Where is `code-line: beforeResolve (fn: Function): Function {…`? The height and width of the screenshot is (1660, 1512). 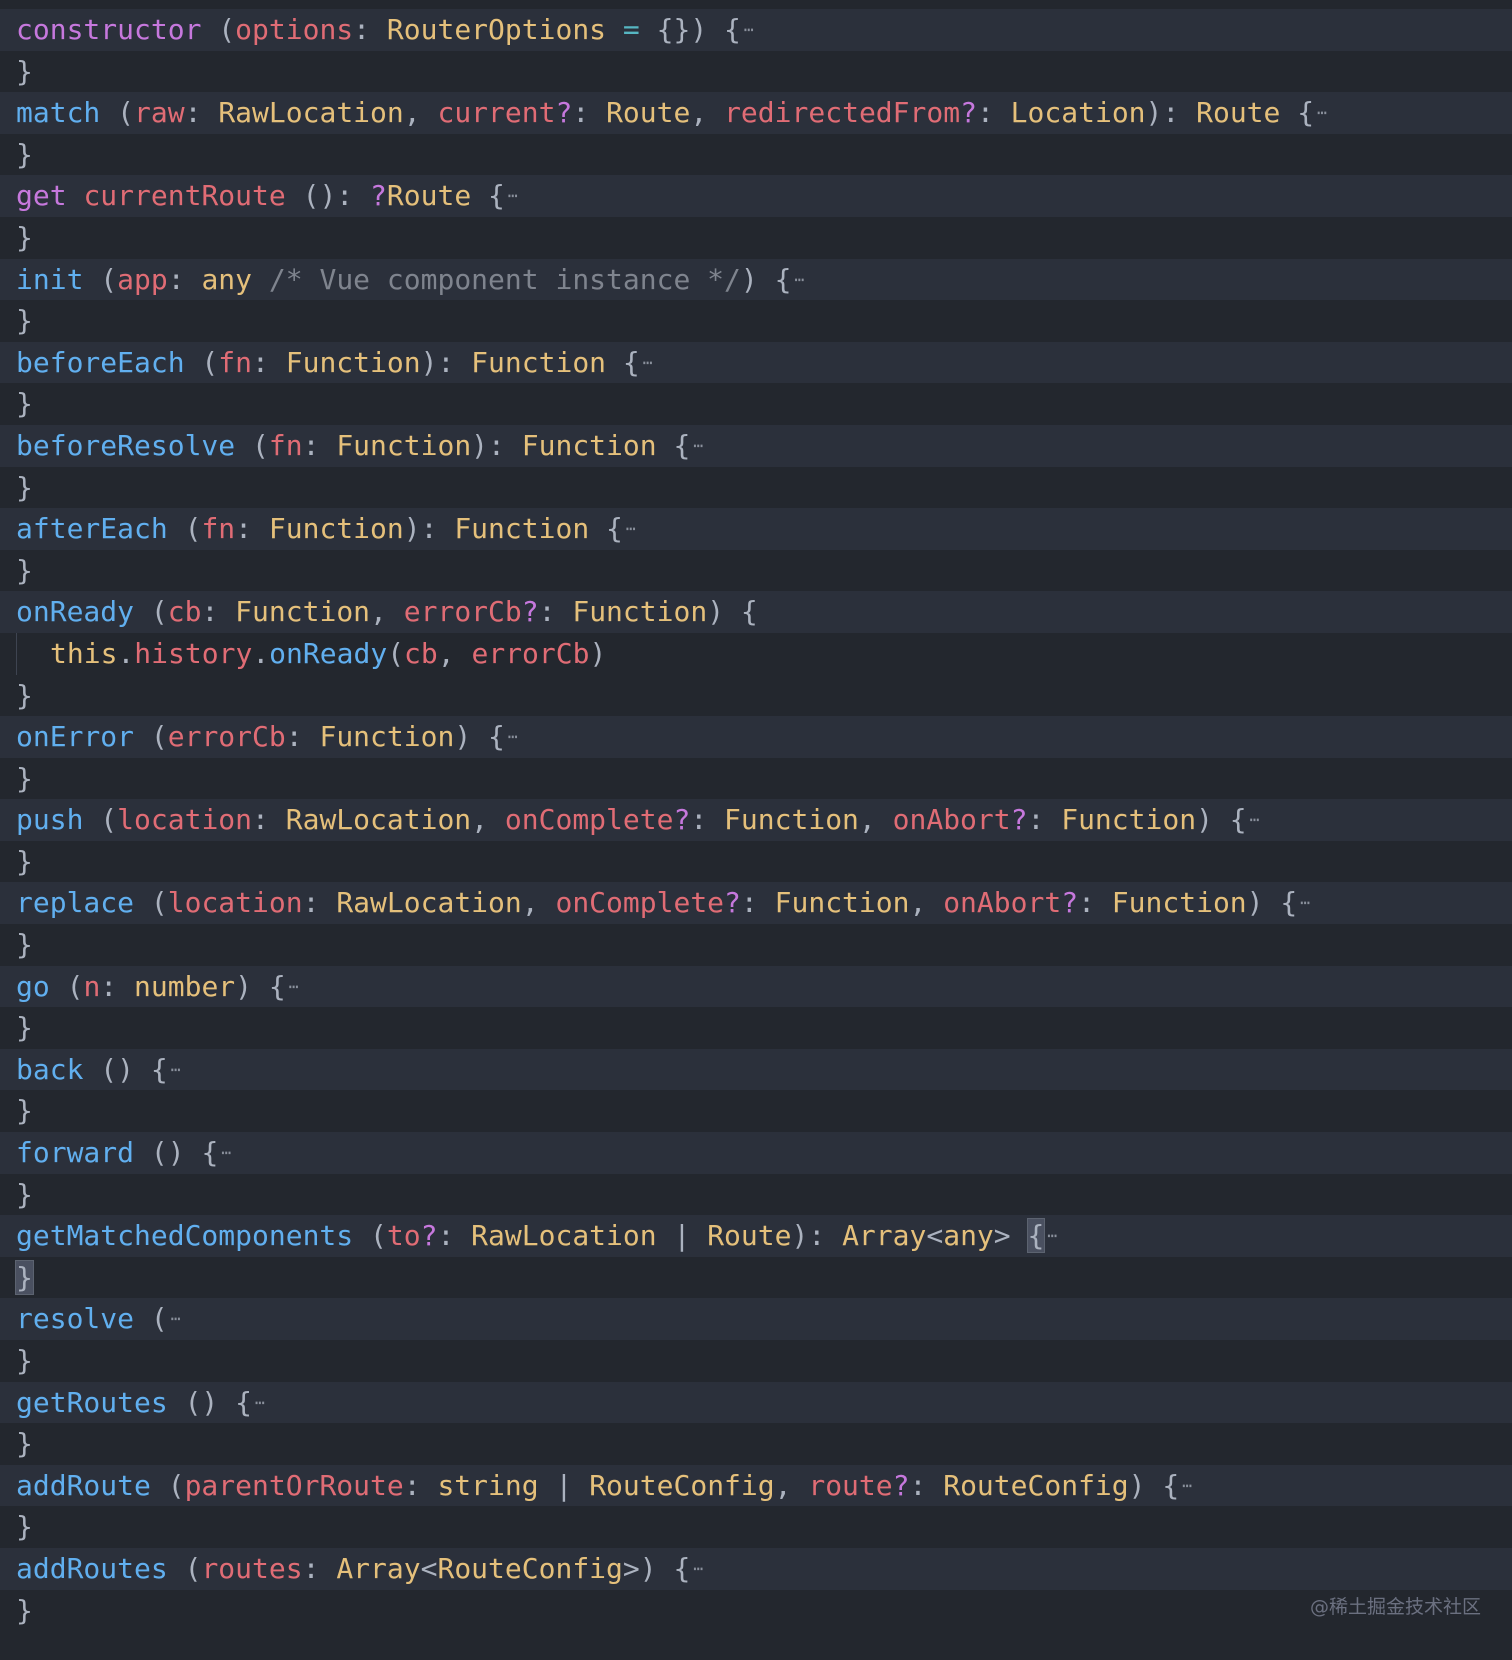
code-line: beforeResolve (fn: Function): Function {… is located at coordinates (756, 445).